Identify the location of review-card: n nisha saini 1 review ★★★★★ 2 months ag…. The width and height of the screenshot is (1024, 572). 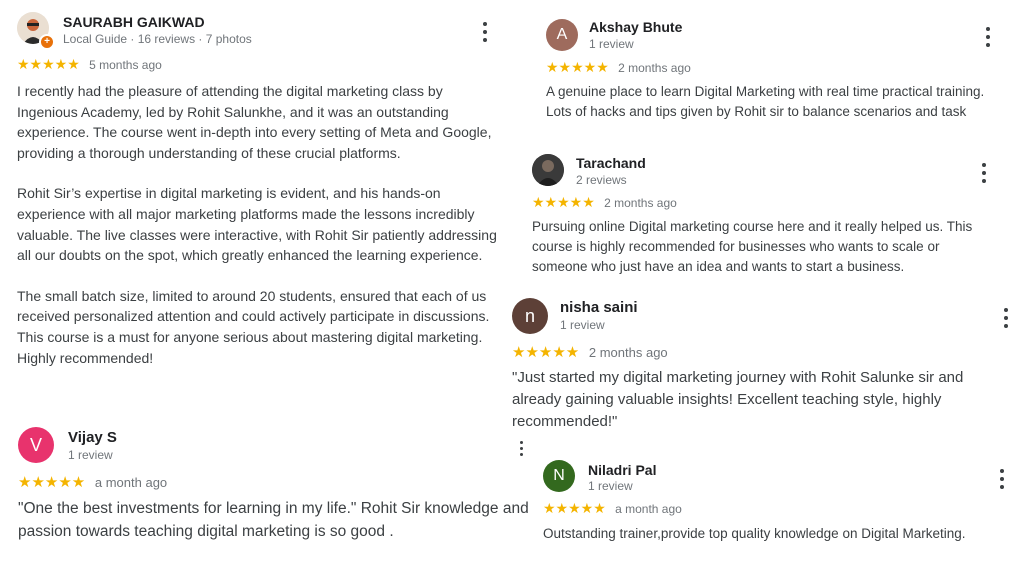
(764, 365).